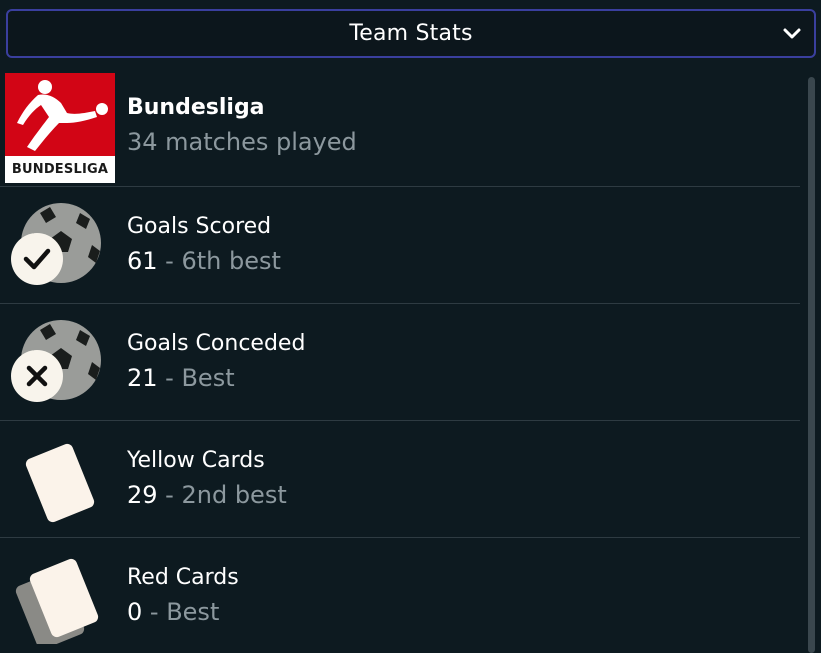 The width and height of the screenshot is (821, 653). Describe the element at coordinates (142, 378) in the screenshot. I see `stat-value: 21` at that location.